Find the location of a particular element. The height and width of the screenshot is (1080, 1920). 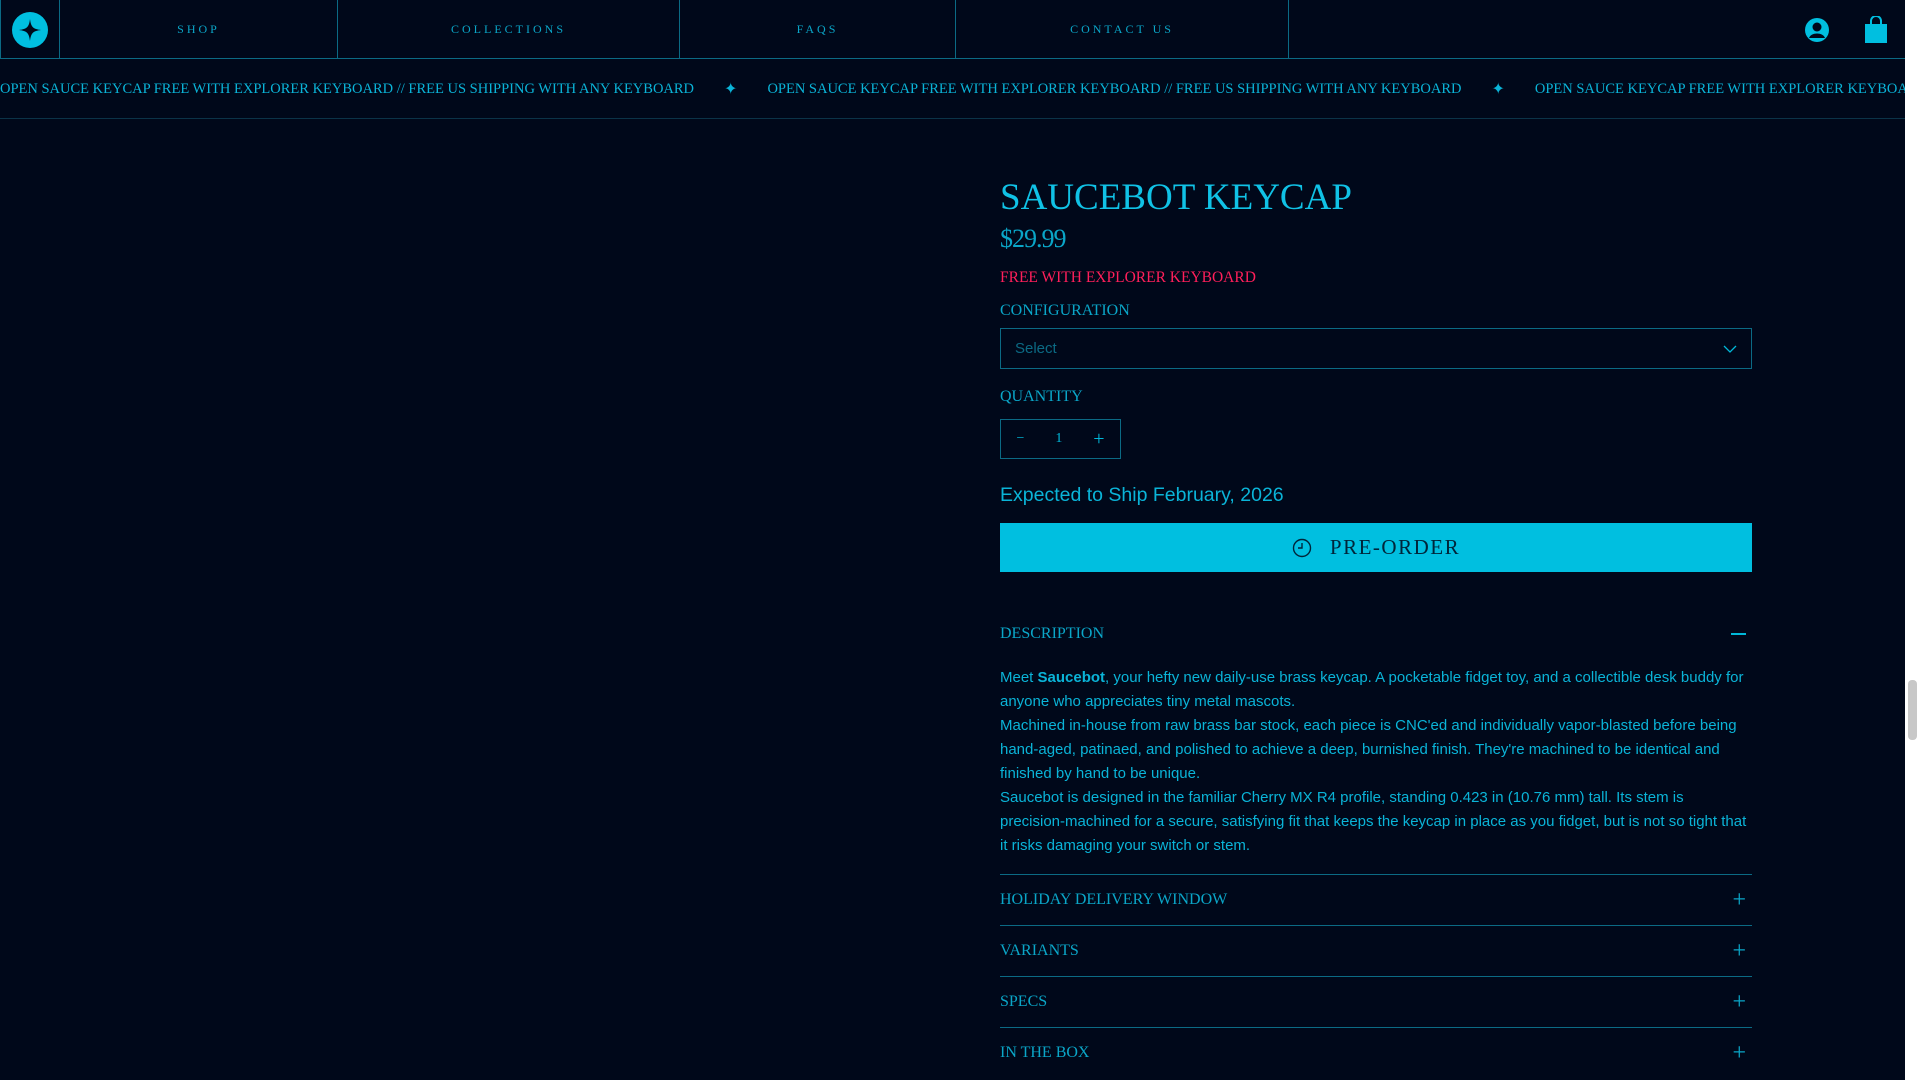

ship-date: Expected to Ship February, 2026 is located at coordinates (1142, 495).